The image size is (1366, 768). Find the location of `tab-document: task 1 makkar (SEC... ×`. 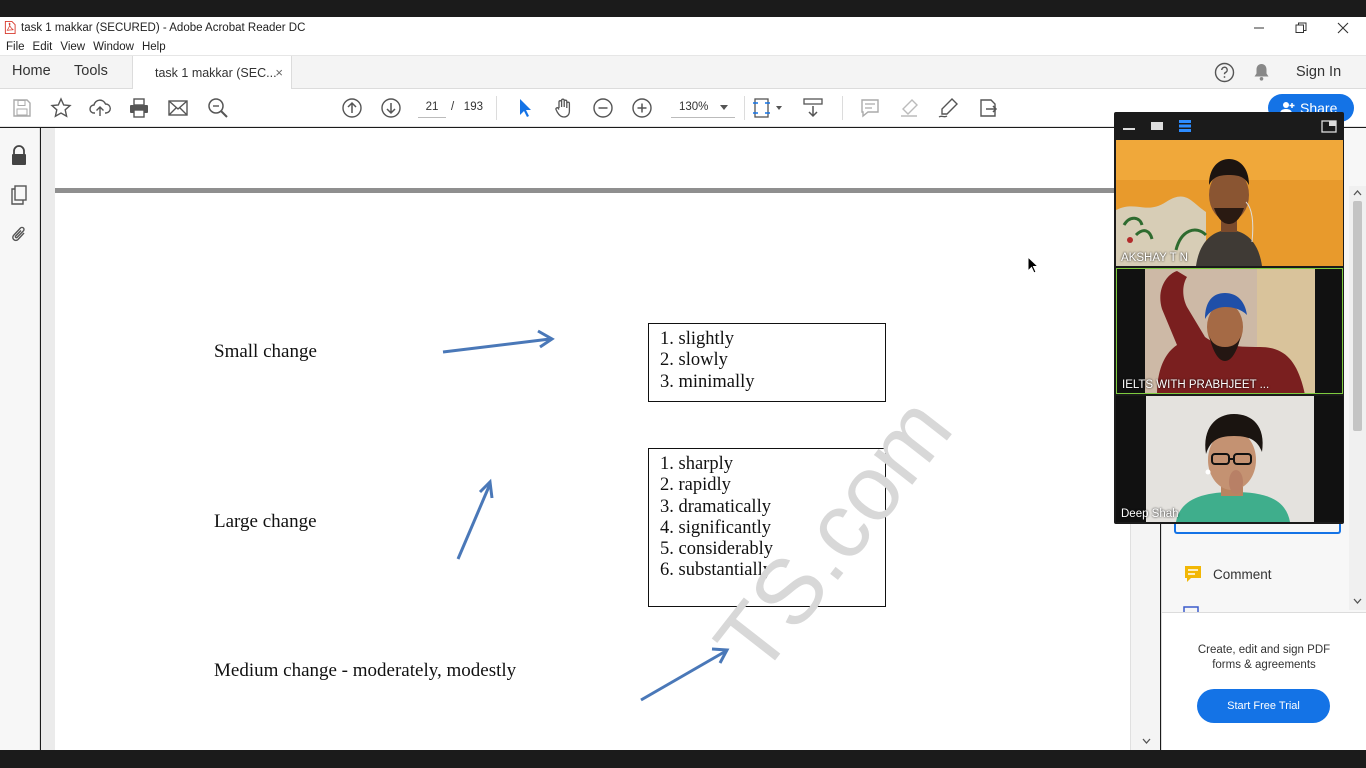

tab-document: task 1 makkar (SEC... × is located at coordinates (212, 73).